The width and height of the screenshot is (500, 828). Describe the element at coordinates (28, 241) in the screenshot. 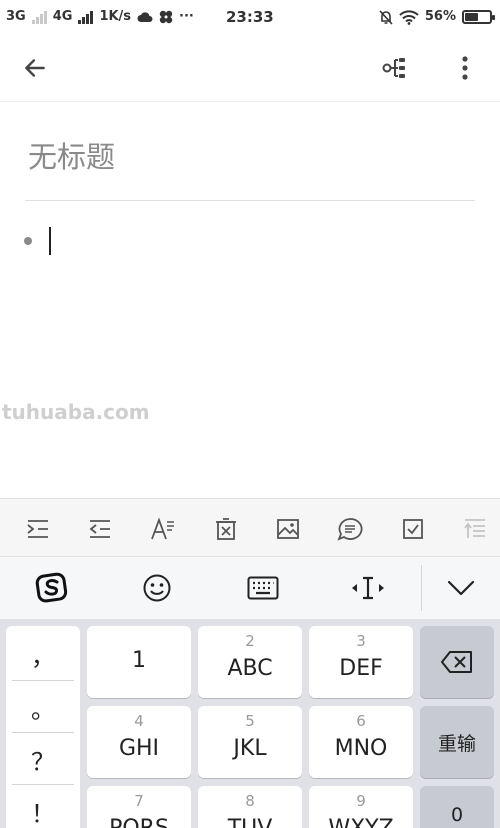

I see `outline-bullet` at that location.